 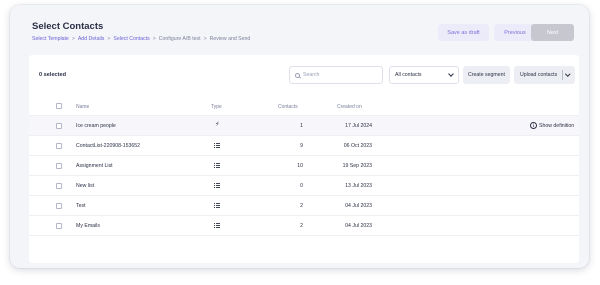 What do you see at coordinates (85, 186) in the screenshot?
I see `row-name: New list` at bounding box center [85, 186].